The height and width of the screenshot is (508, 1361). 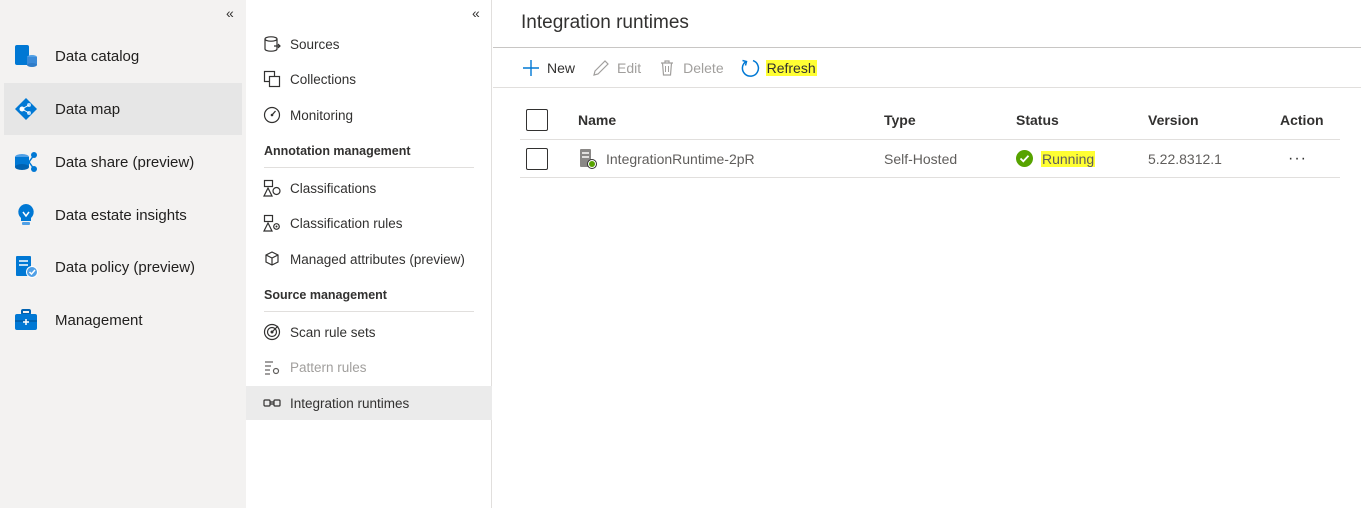 I want to click on refresh-icon, so click(x=750, y=68).